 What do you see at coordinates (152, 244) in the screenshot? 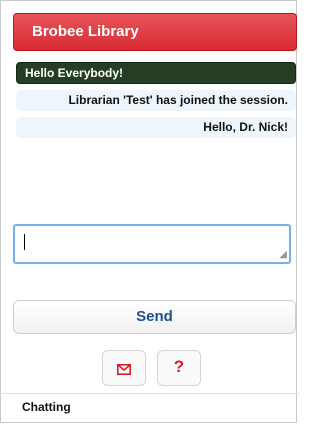
I see `message-input: ◢` at bounding box center [152, 244].